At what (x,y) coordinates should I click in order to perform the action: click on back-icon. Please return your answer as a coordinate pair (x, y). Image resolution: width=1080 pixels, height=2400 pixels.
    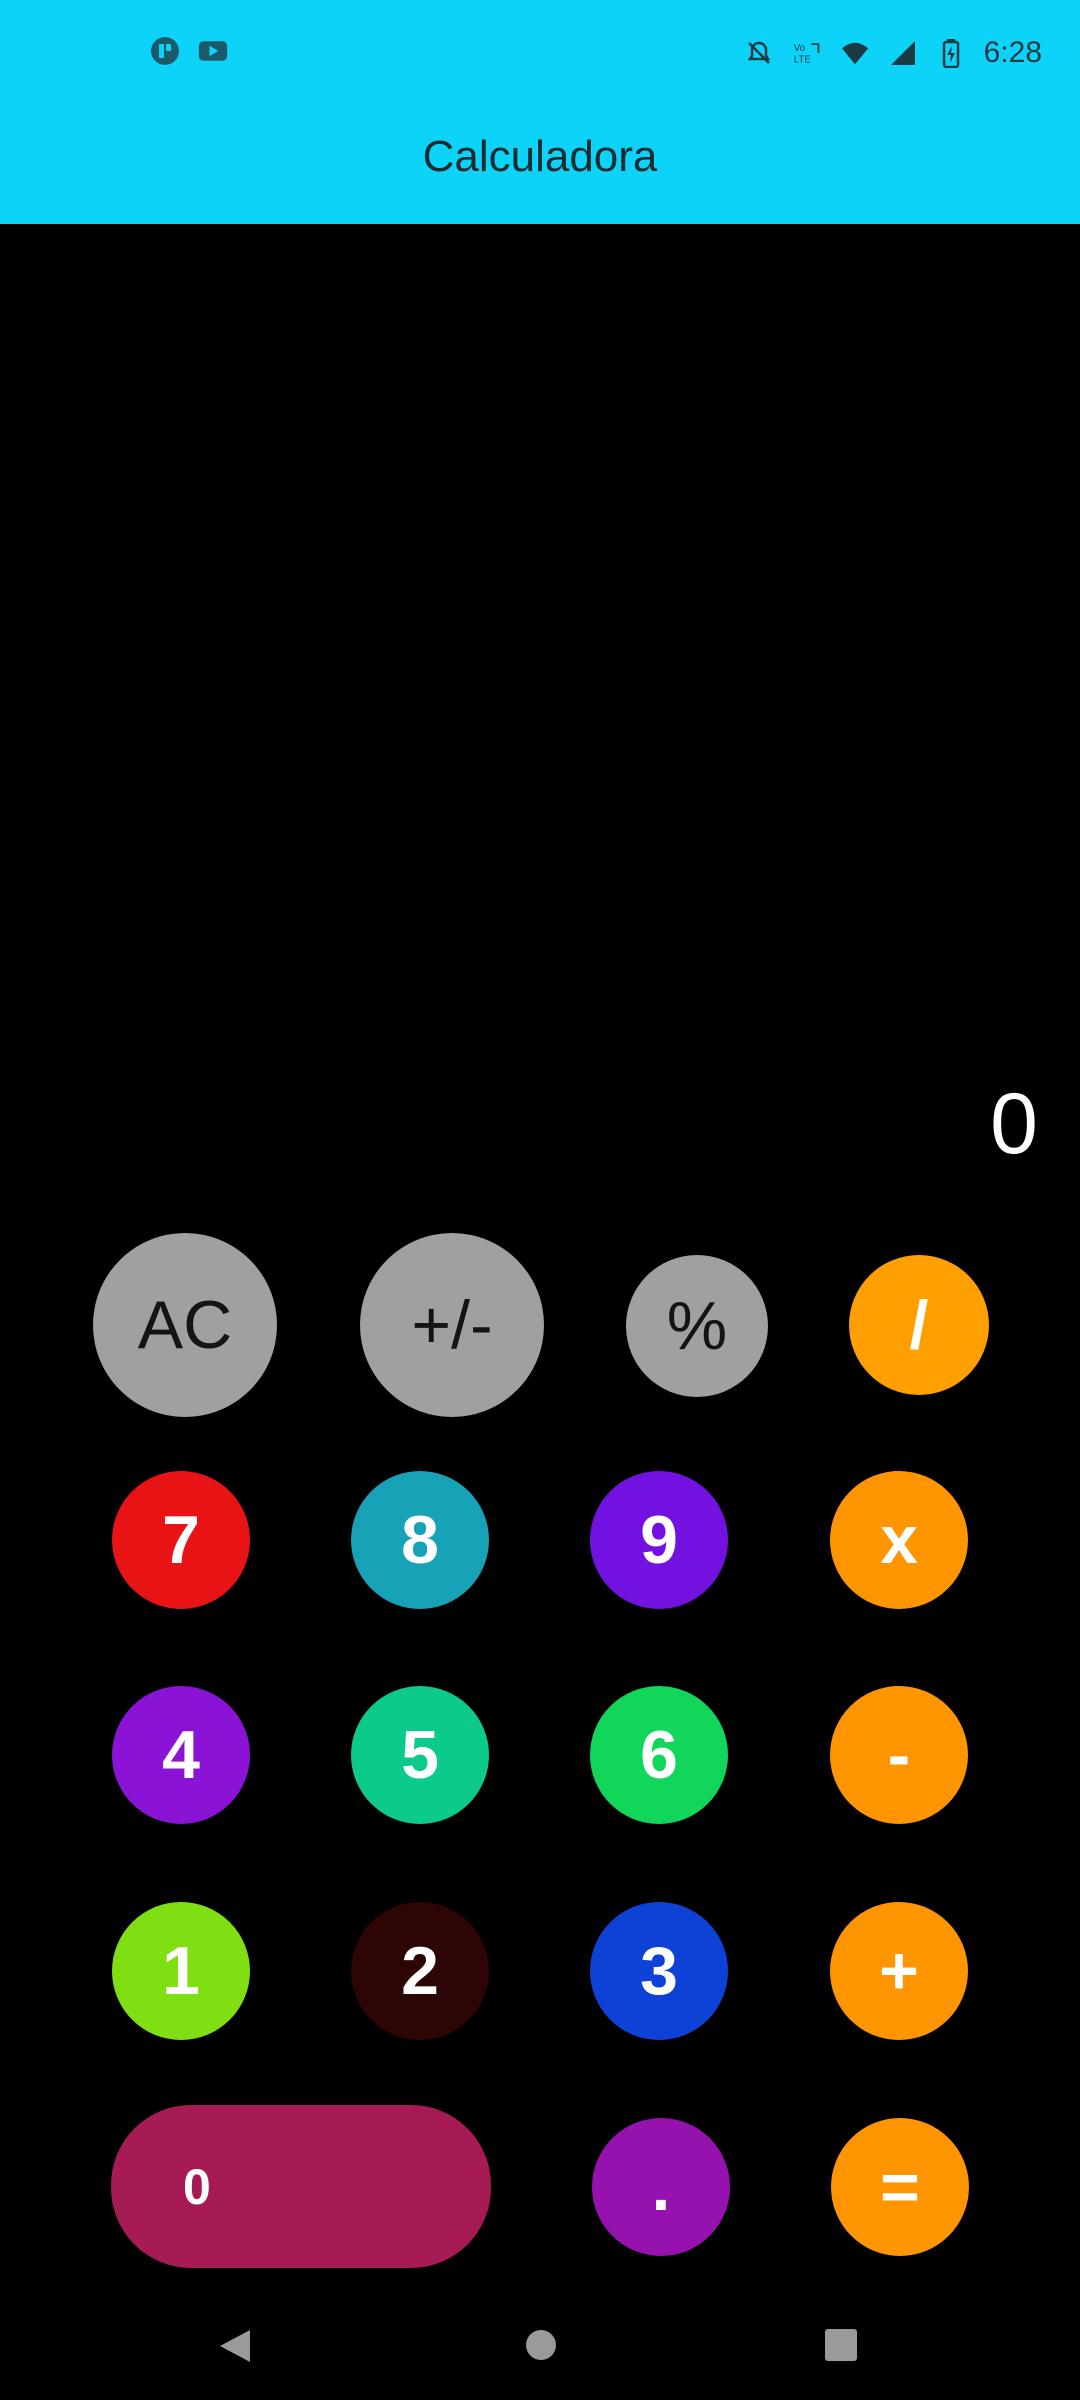
    Looking at the image, I should click on (236, 2348).